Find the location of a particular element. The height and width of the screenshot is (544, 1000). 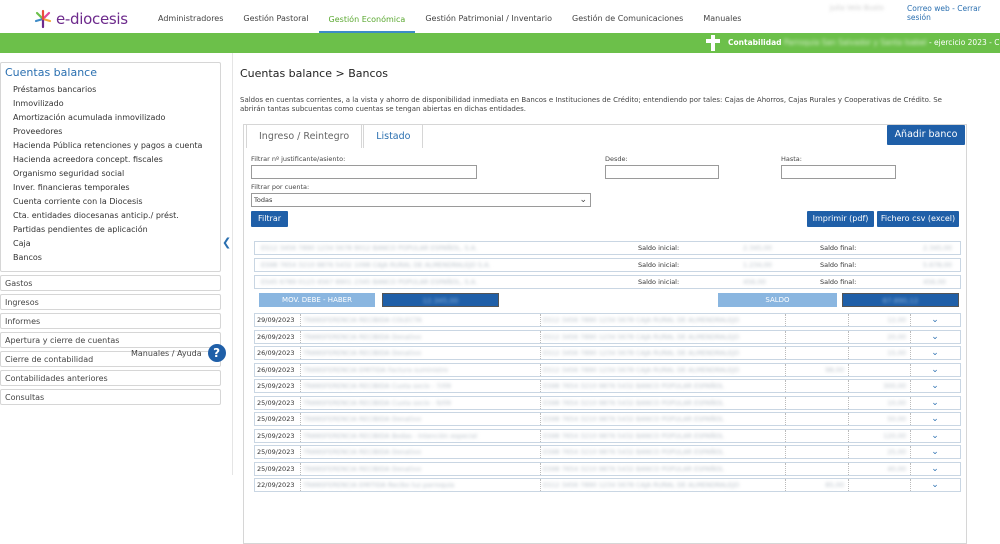

sidebar-item: Bancos is located at coordinates (110, 258).